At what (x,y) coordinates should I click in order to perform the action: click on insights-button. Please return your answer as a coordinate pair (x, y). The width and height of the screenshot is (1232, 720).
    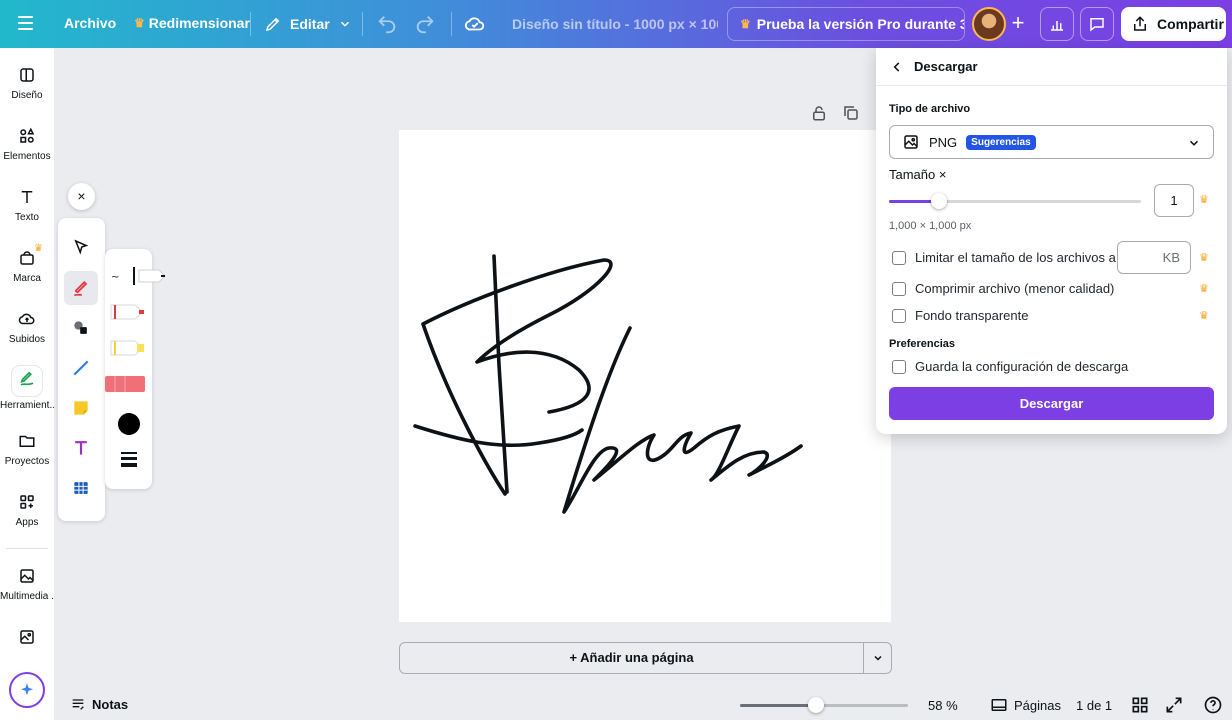
    Looking at the image, I should click on (1057, 24).